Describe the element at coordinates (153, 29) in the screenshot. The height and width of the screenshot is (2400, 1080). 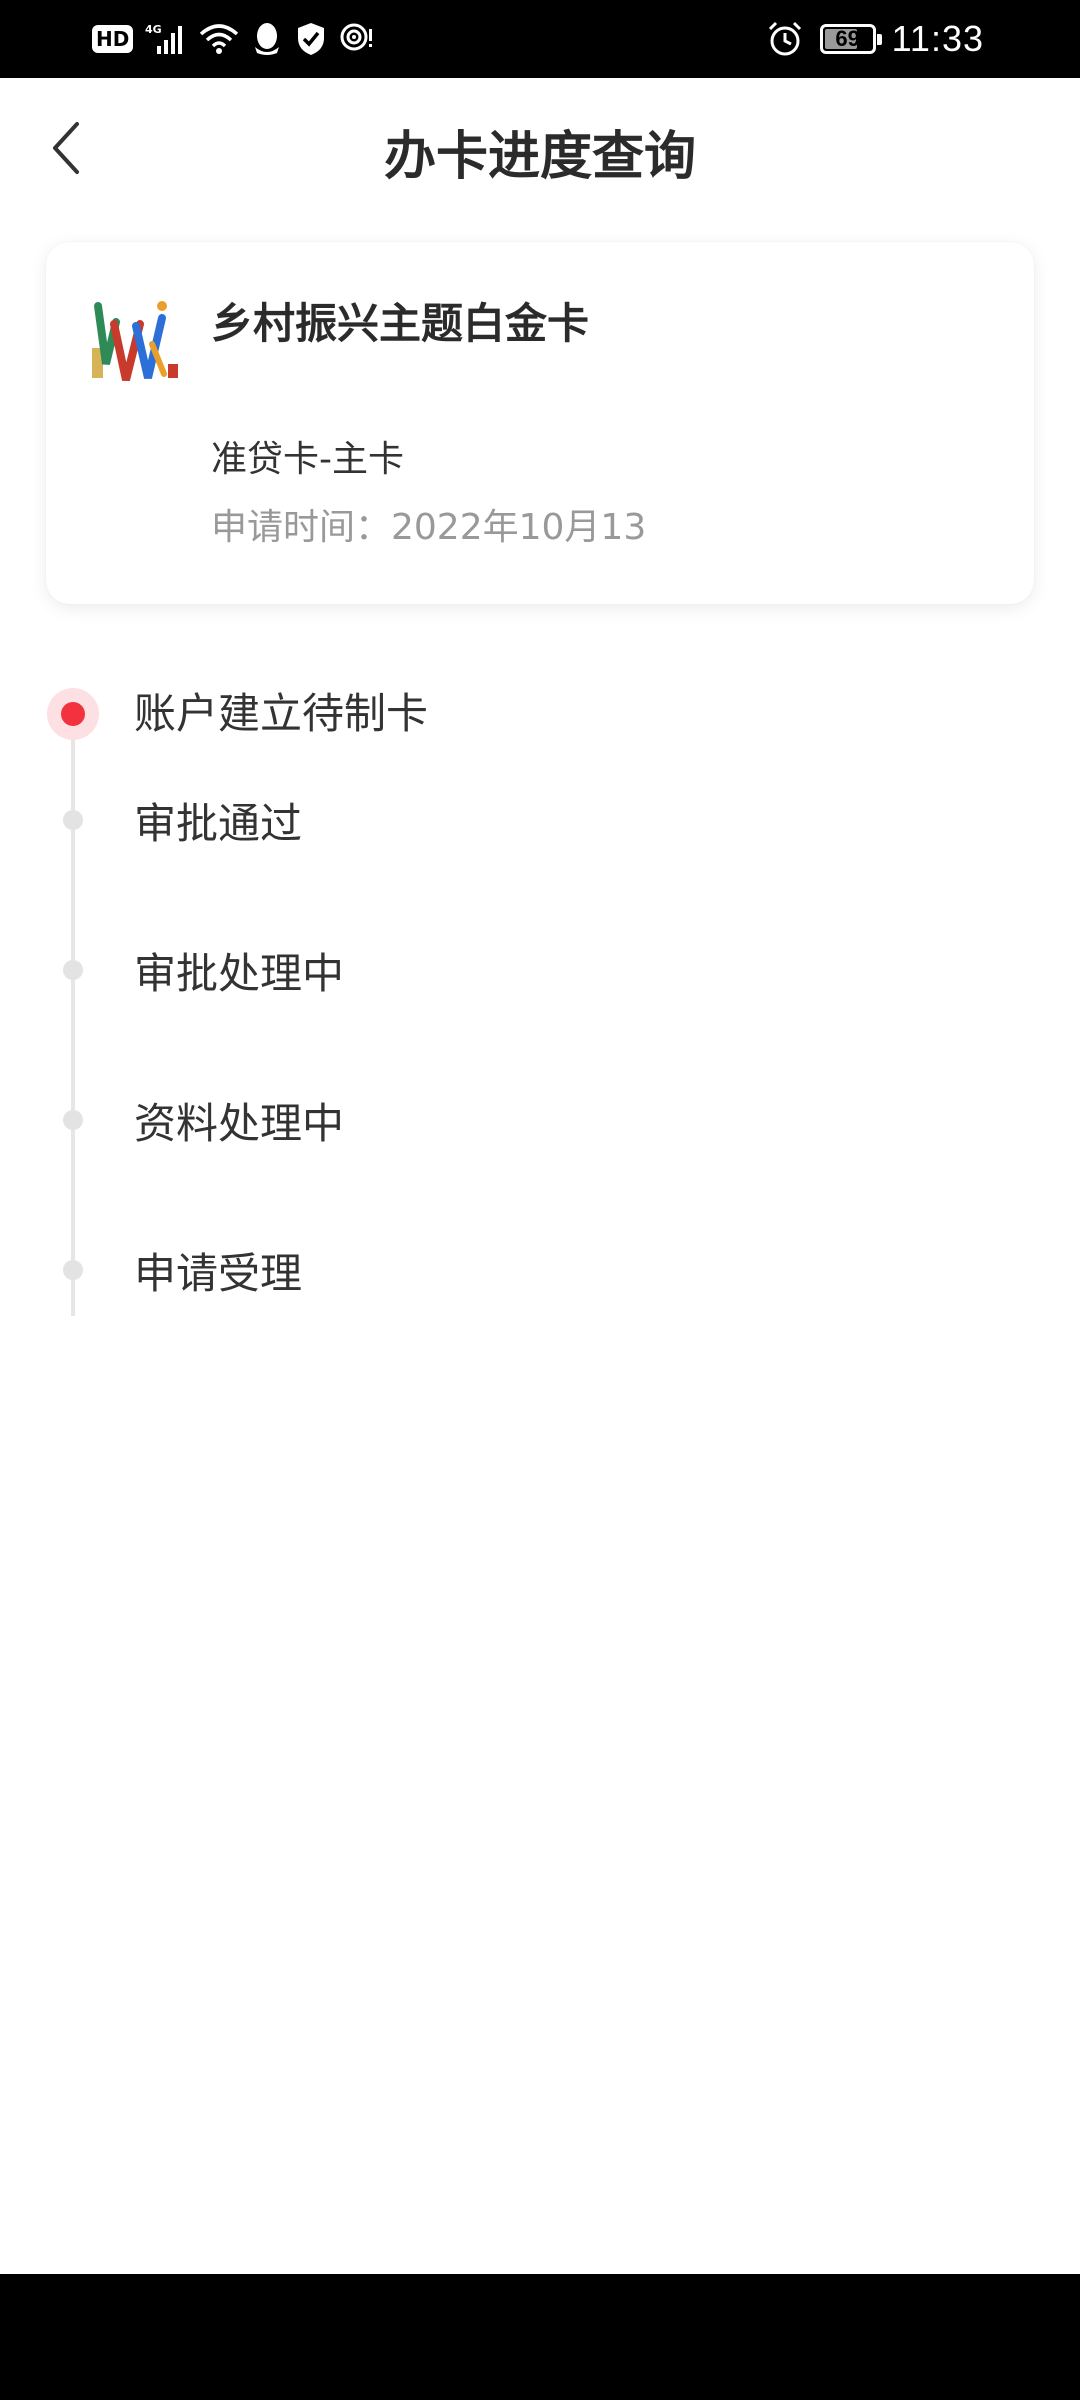
I see `network-type-label: 4G` at that location.